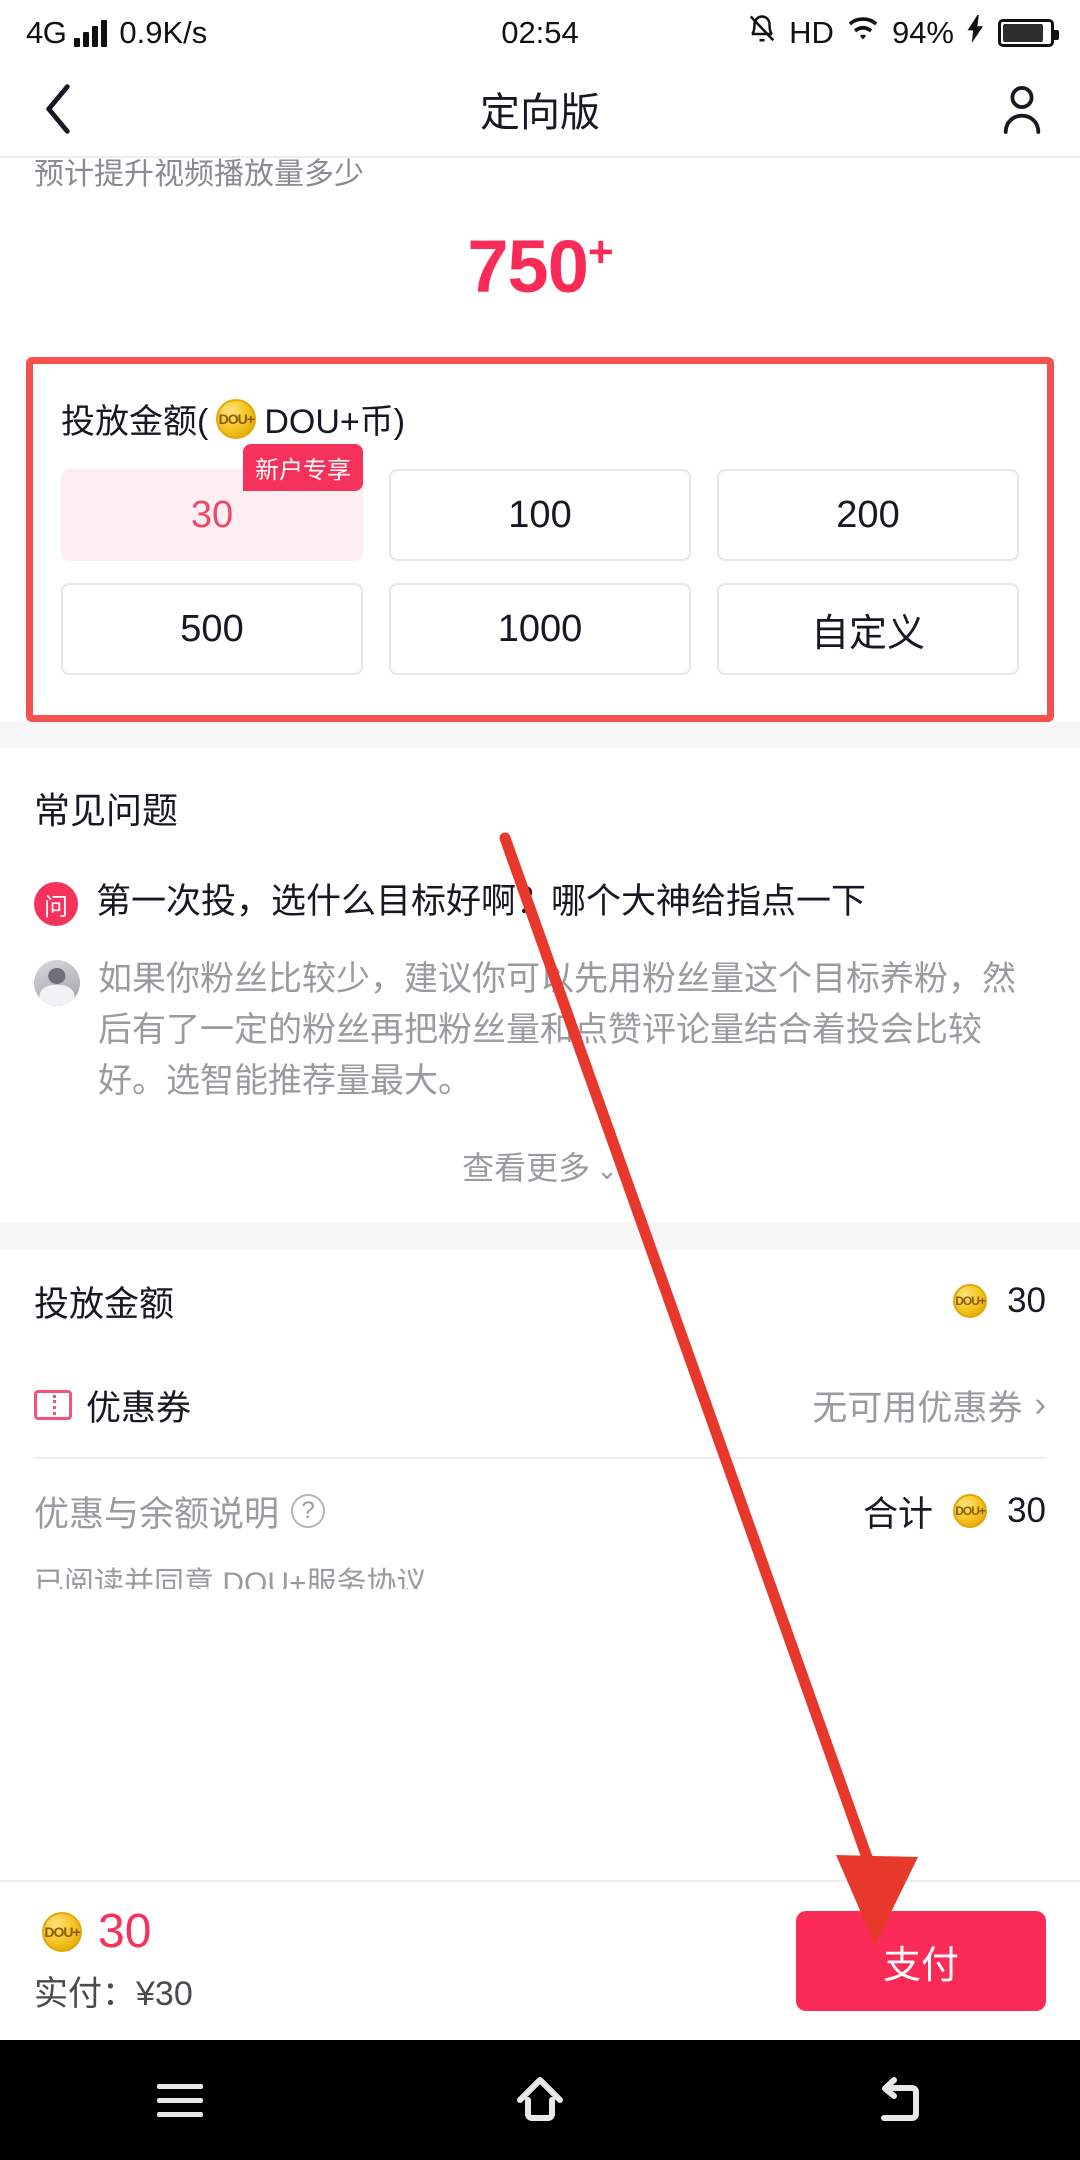  I want to click on coupon-label-wrap: 优惠券, so click(112, 1405).